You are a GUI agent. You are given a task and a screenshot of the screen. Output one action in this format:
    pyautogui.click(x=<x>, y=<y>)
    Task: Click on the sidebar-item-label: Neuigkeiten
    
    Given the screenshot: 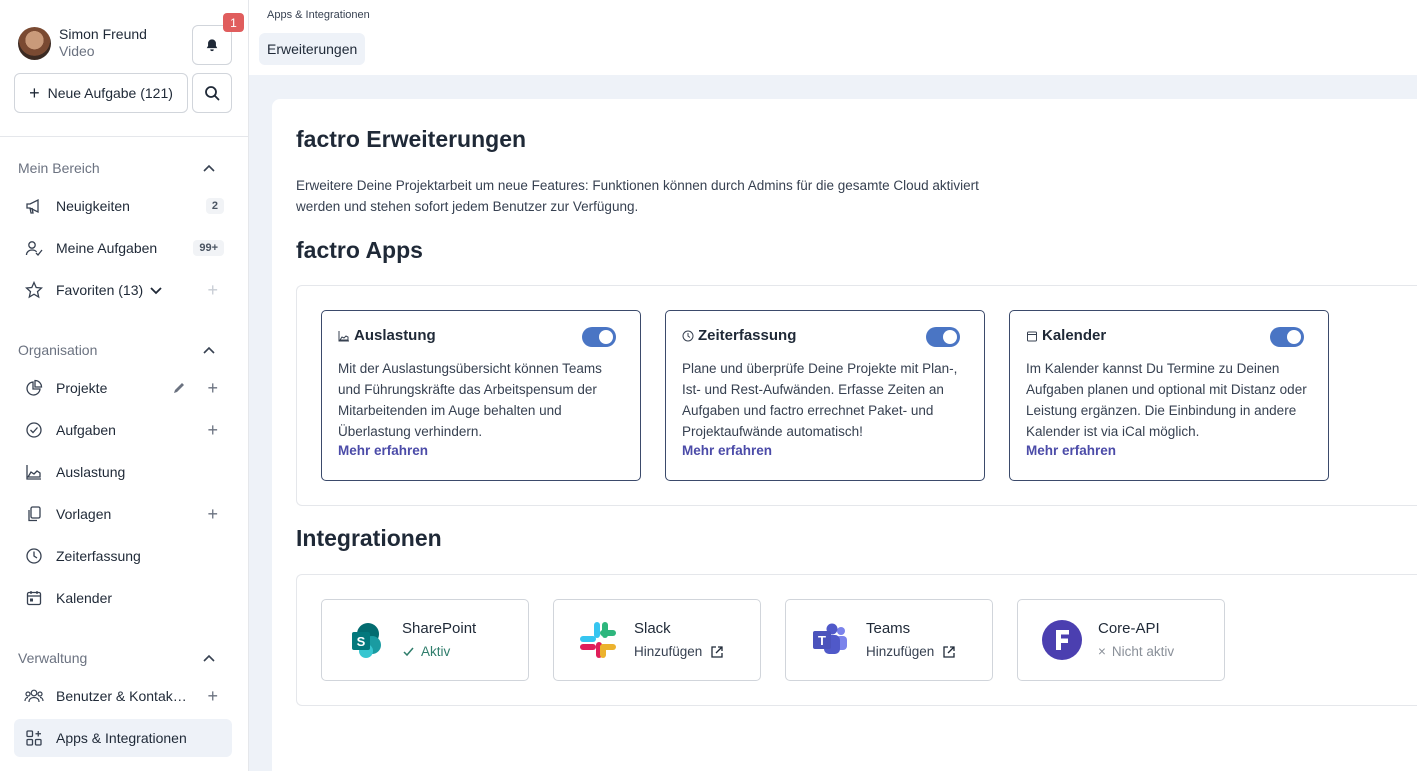 What is the action you would take?
    pyautogui.click(x=93, y=206)
    